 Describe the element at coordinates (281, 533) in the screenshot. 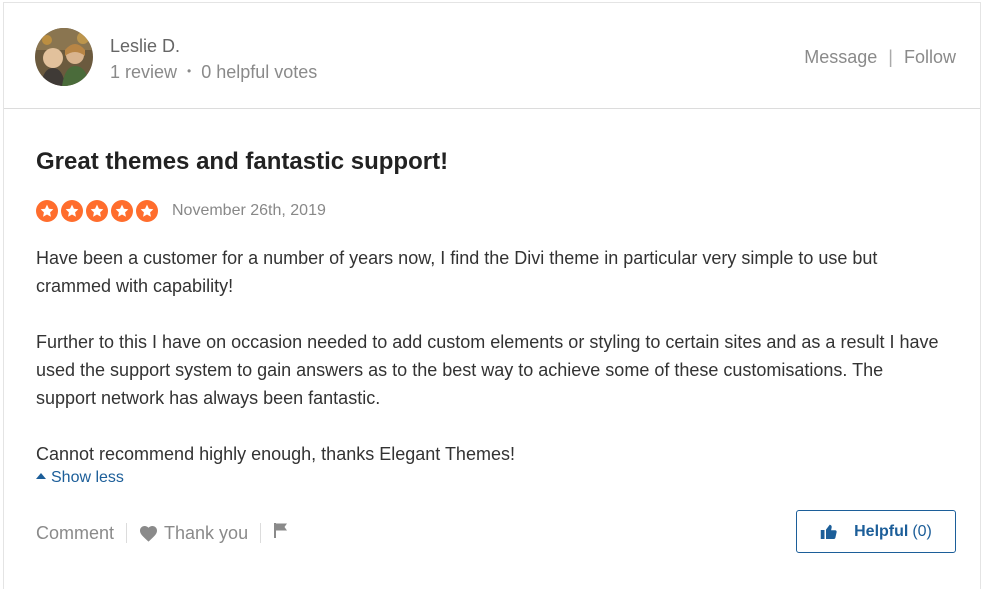

I see `flag-icon` at that location.